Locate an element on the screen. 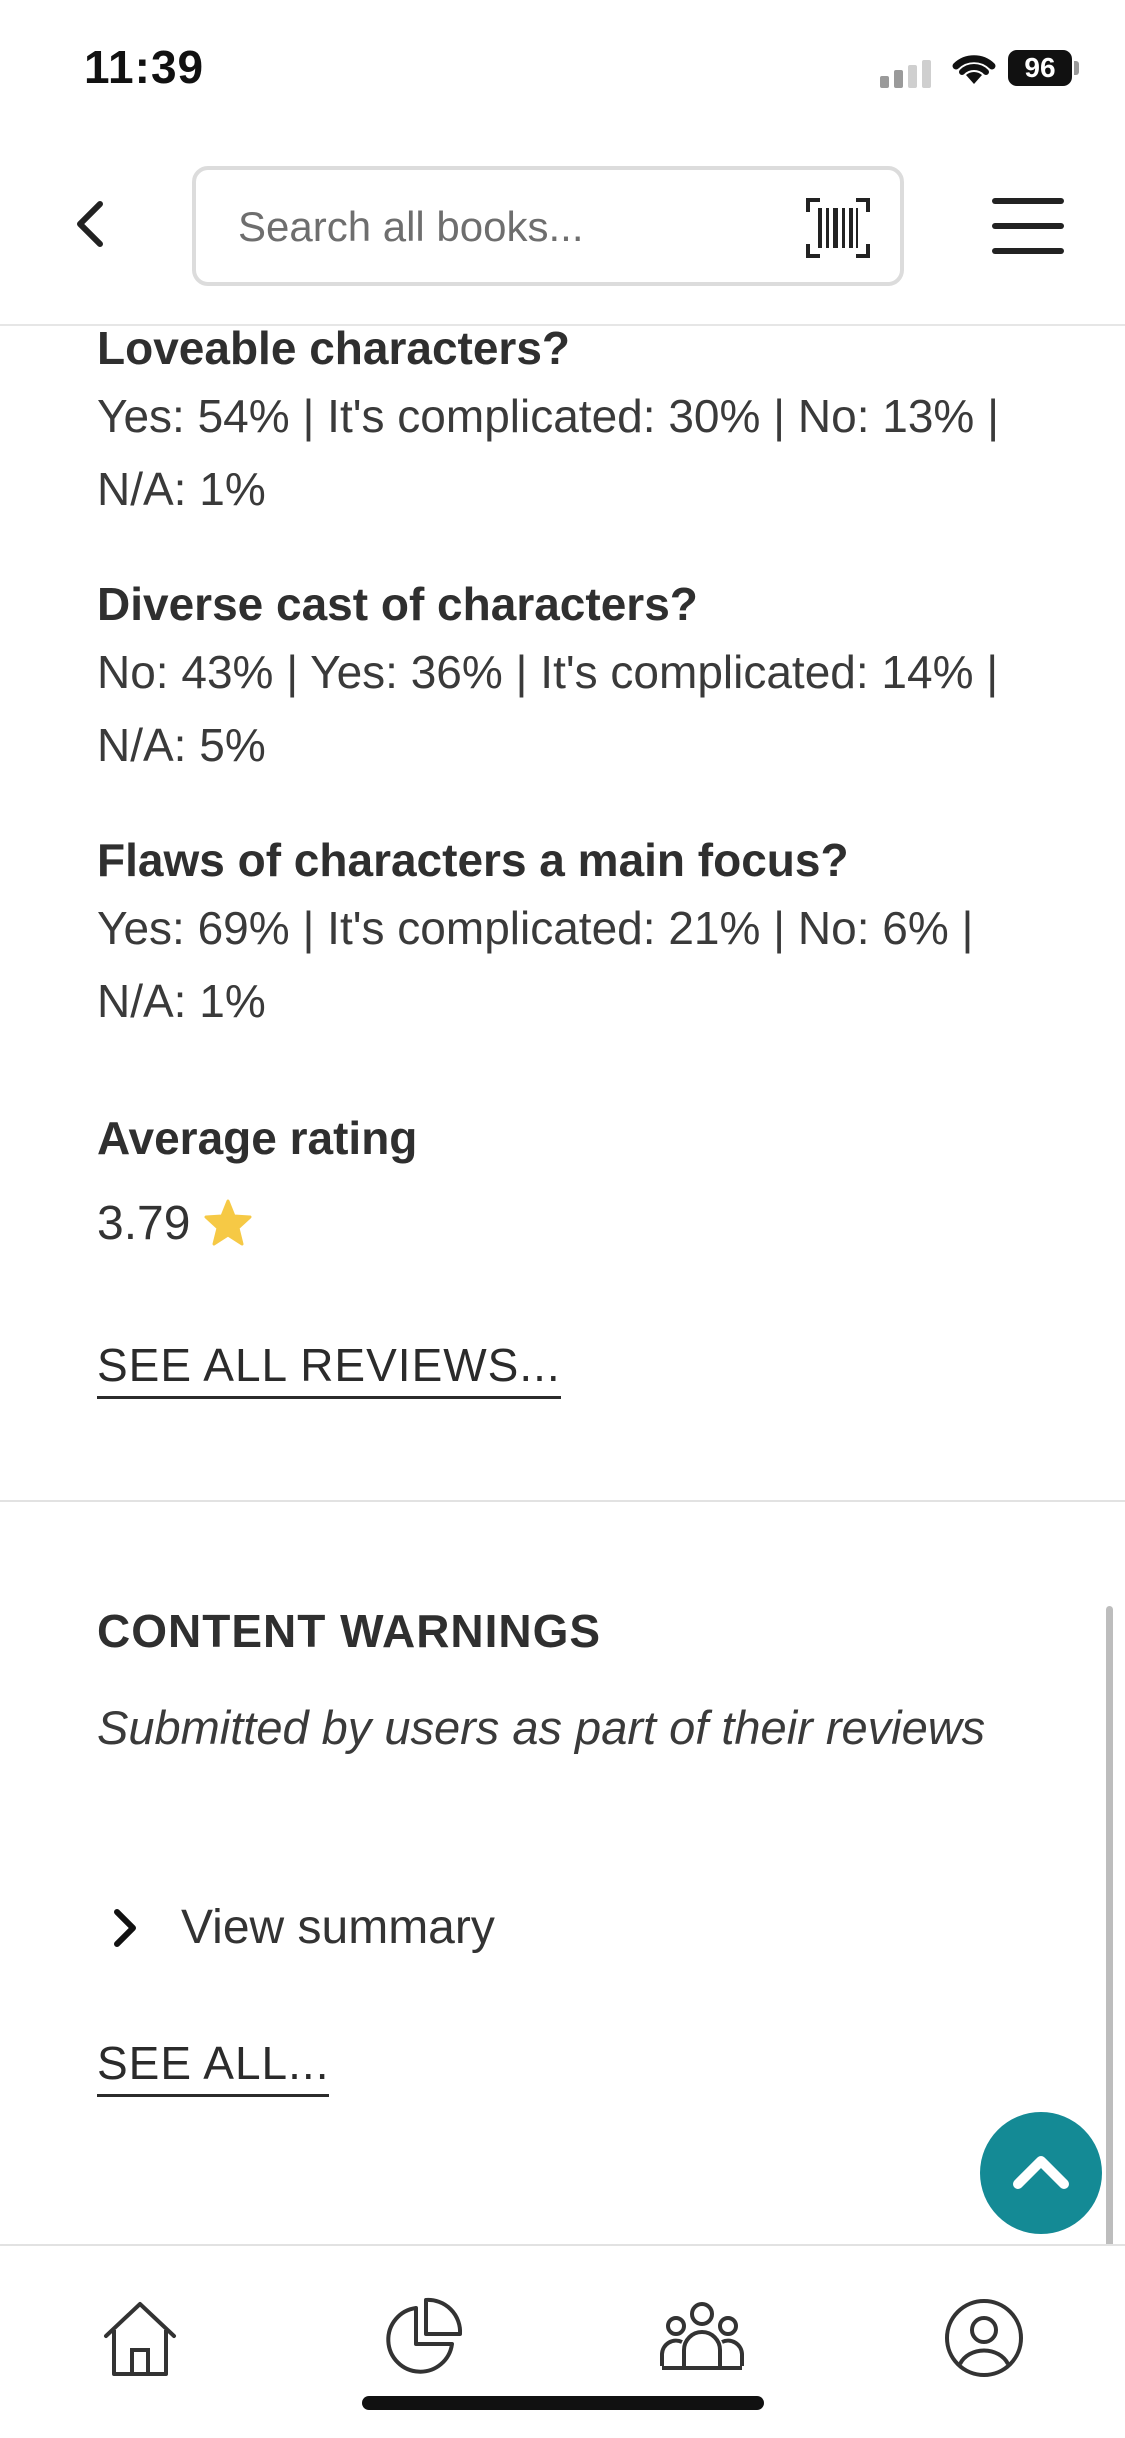 The height and width of the screenshot is (2438, 1125). star-icon is located at coordinates (228, 1222).